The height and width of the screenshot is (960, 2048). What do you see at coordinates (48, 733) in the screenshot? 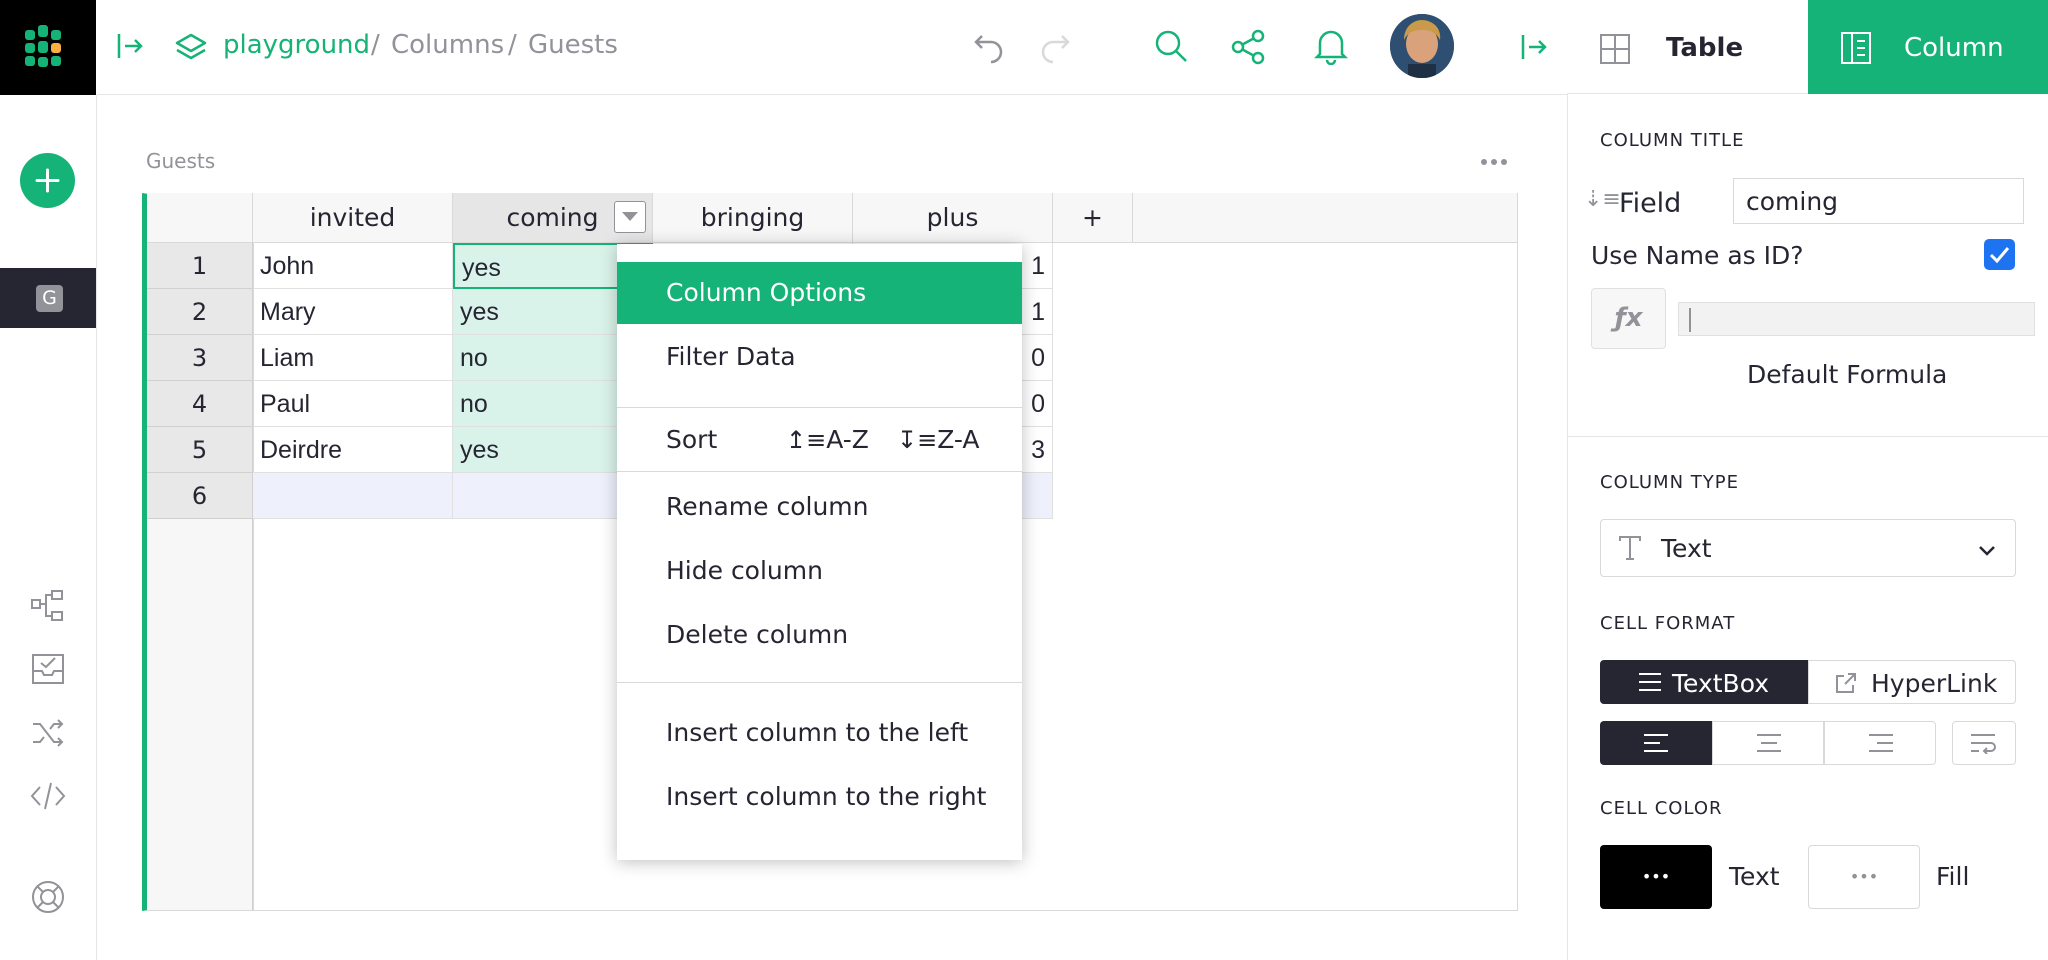
I see `shuffle-icon` at bounding box center [48, 733].